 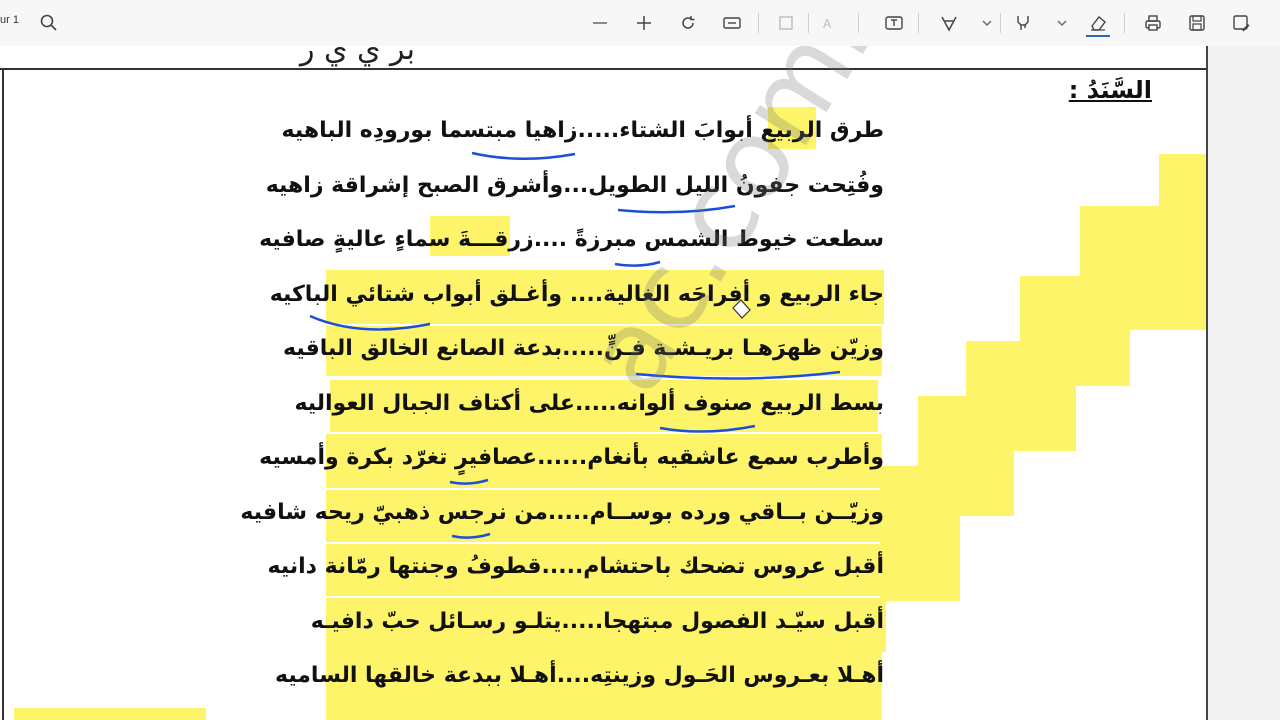 I want to click on eraser-cursor-icon, so click(x=741, y=309).